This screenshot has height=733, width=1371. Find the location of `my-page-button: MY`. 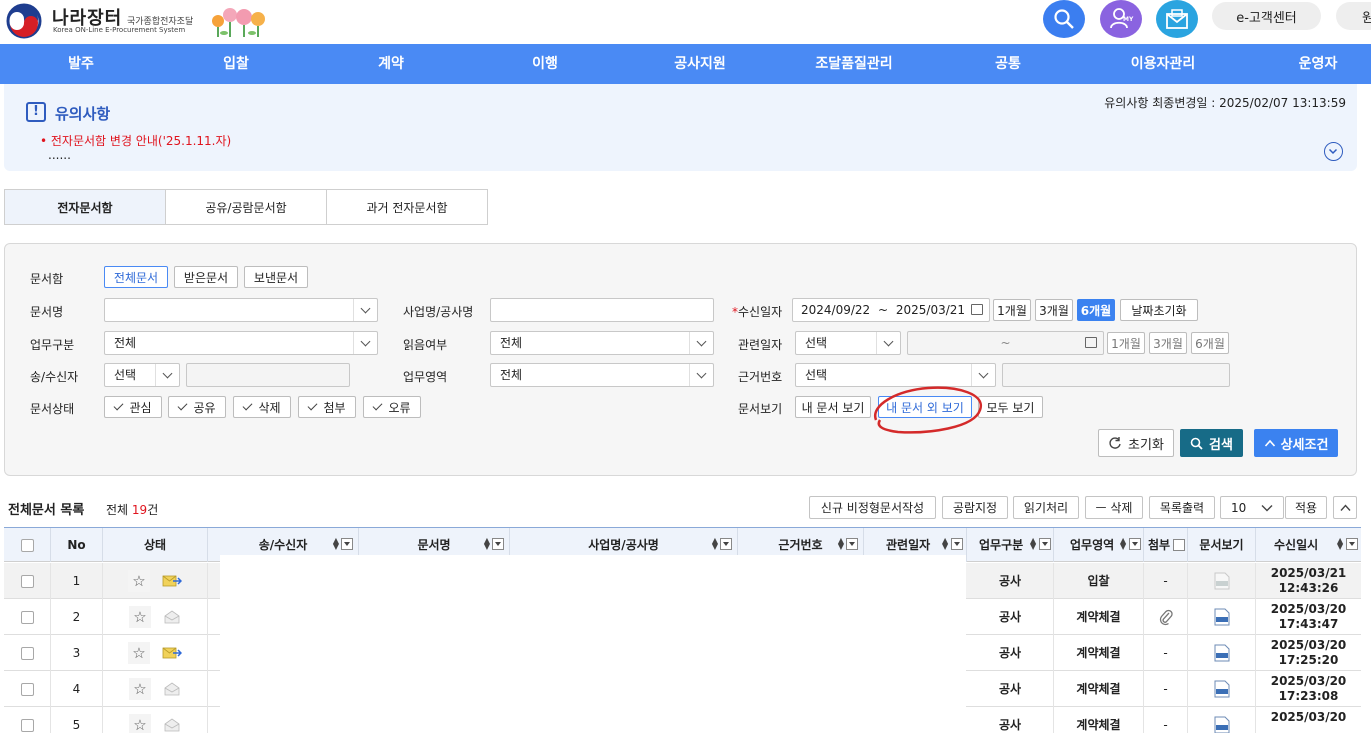

my-page-button: MY is located at coordinates (1121, 19).